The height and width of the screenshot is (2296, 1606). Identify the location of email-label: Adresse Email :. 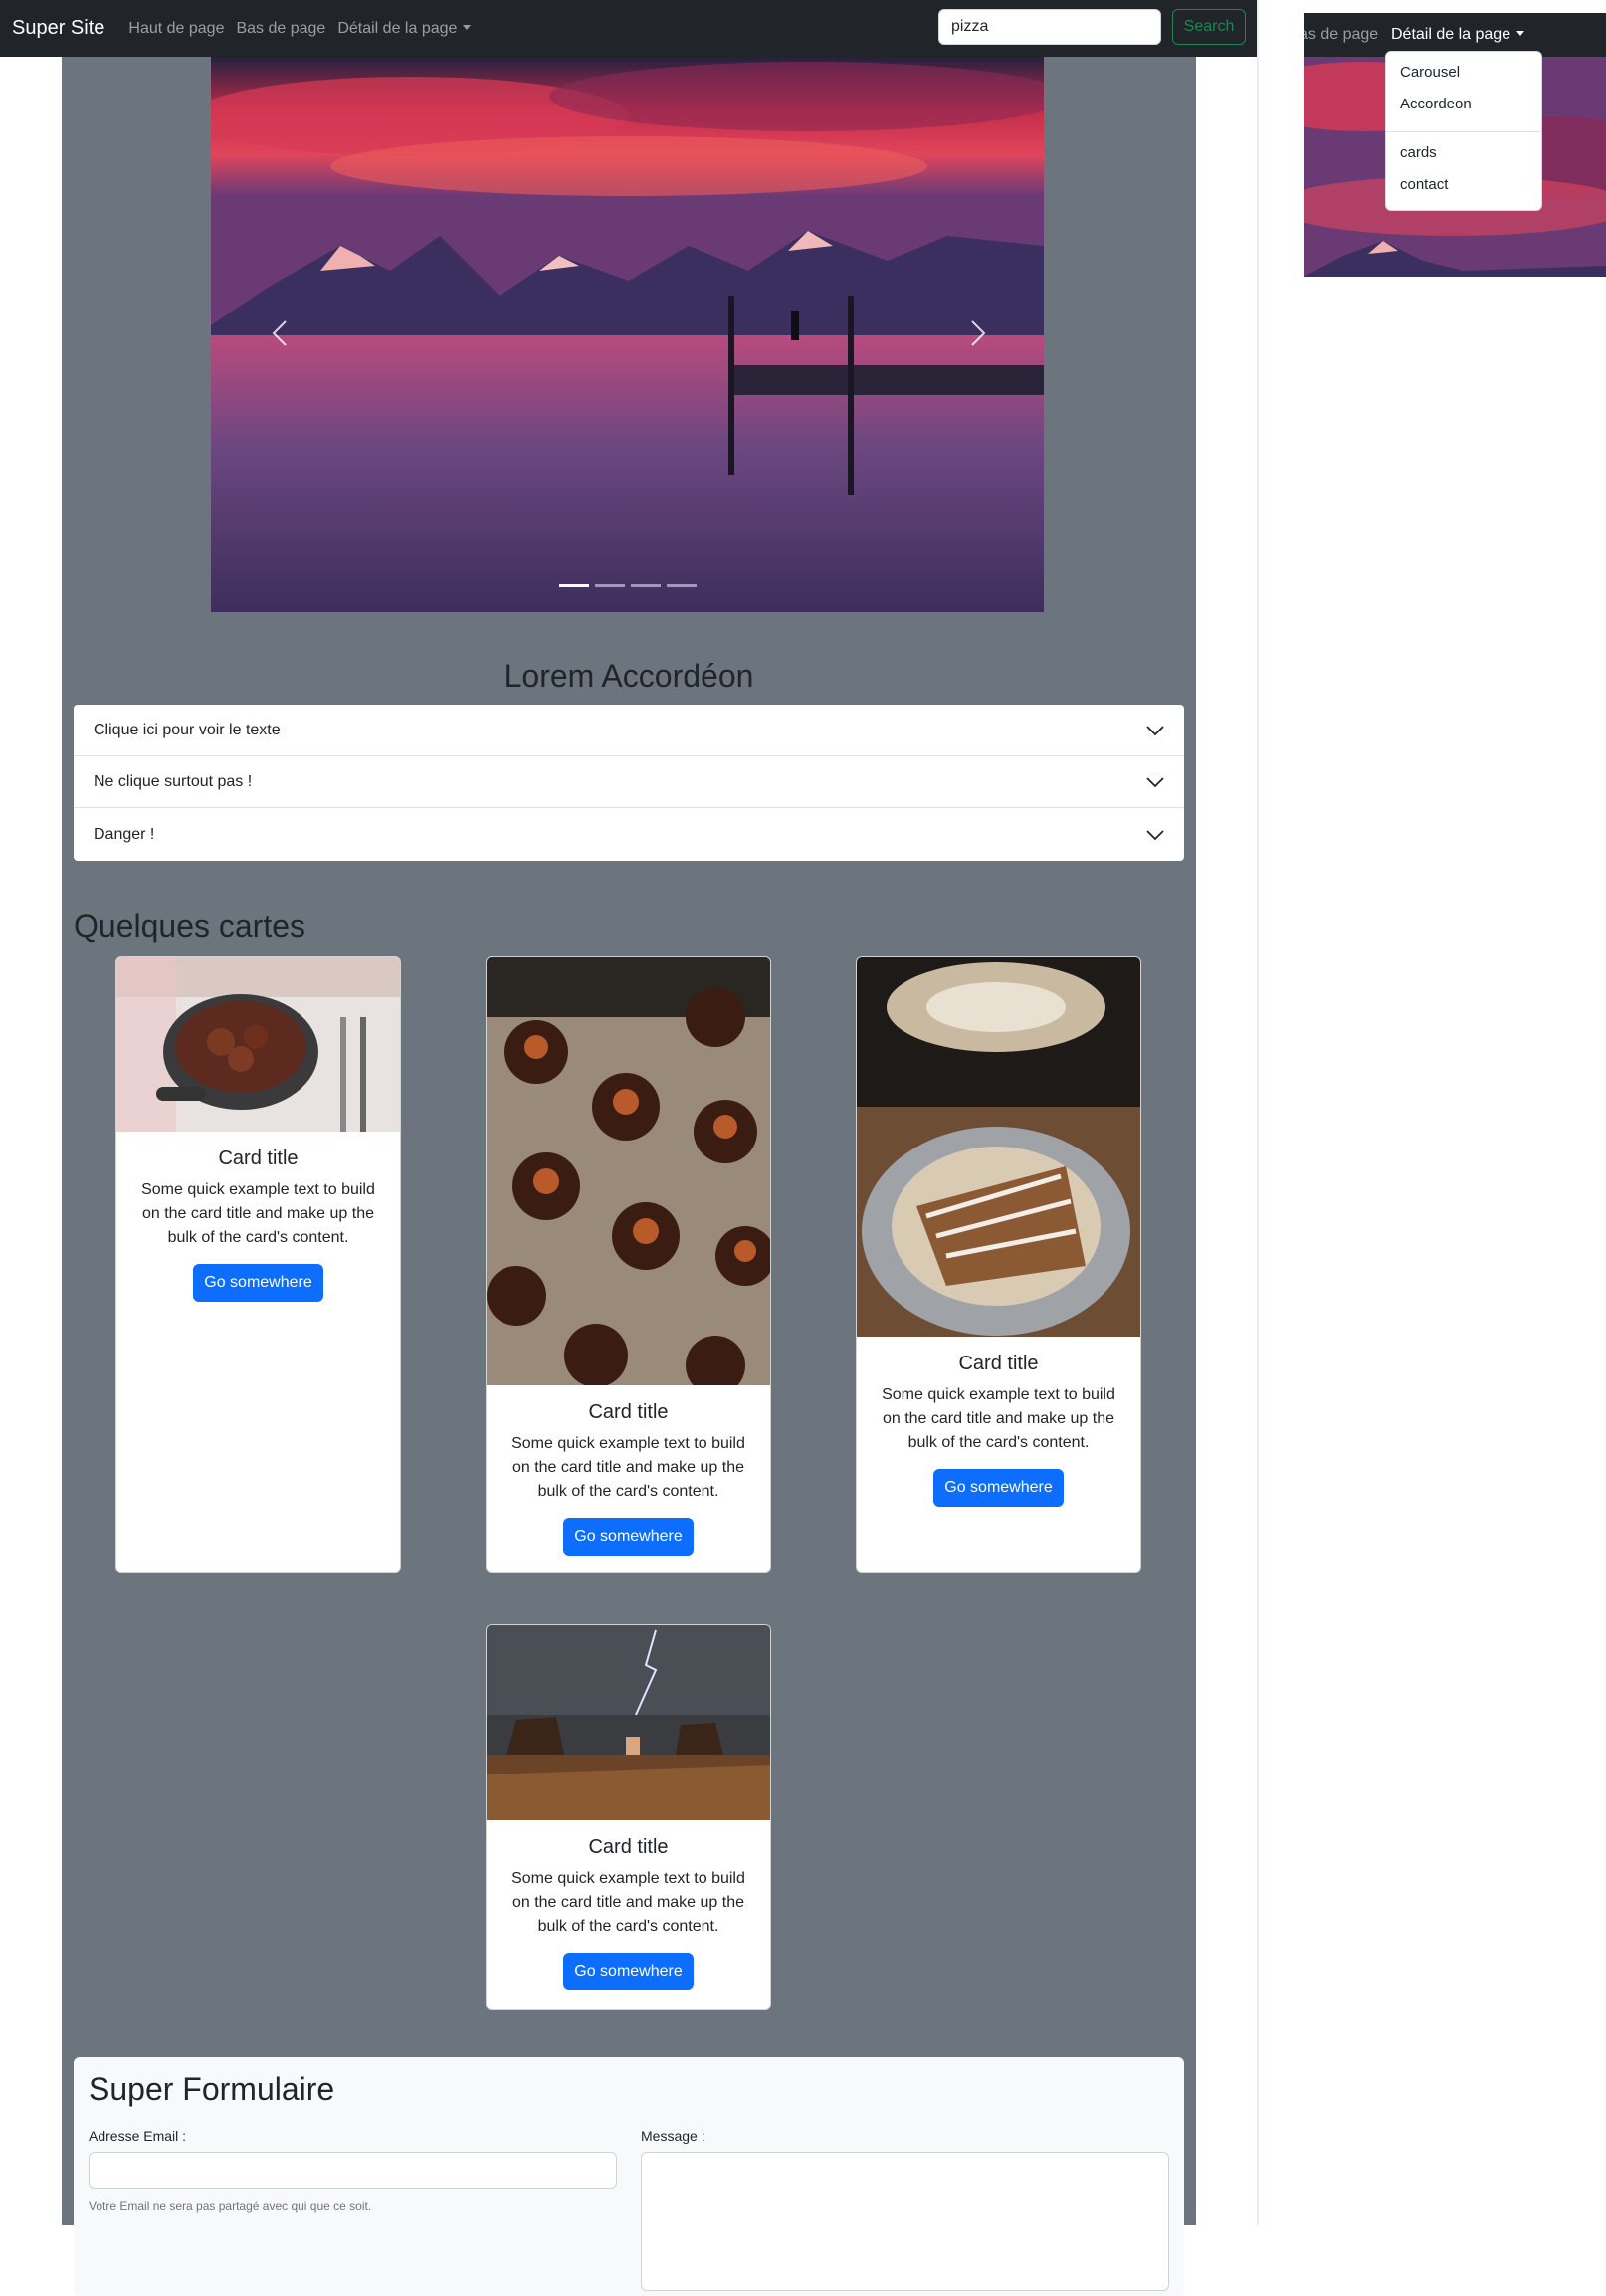
(138, 2136).